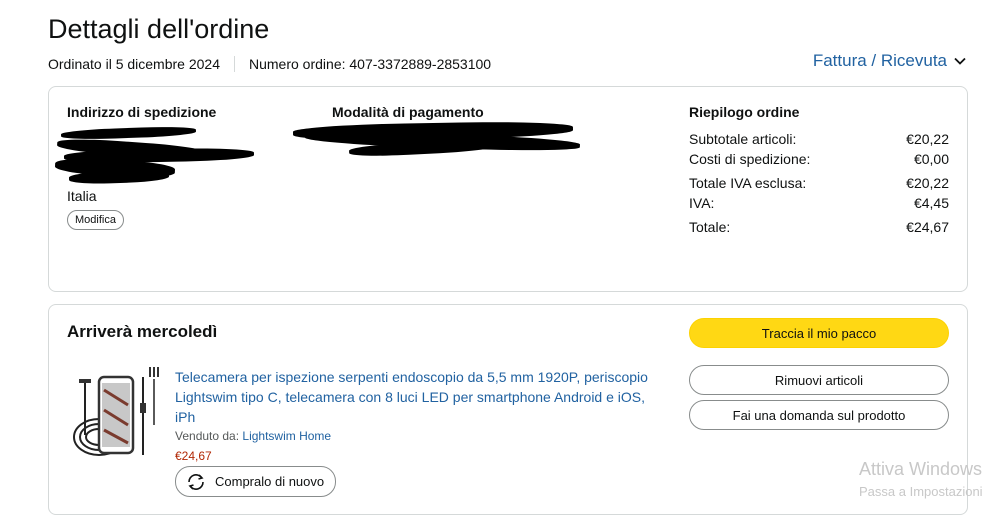 The image size is (1001, 529). Describe the element at coordinates (819, 203) in the screenshot. I see `summary-row-vat: IVA: €4,45` at that location.